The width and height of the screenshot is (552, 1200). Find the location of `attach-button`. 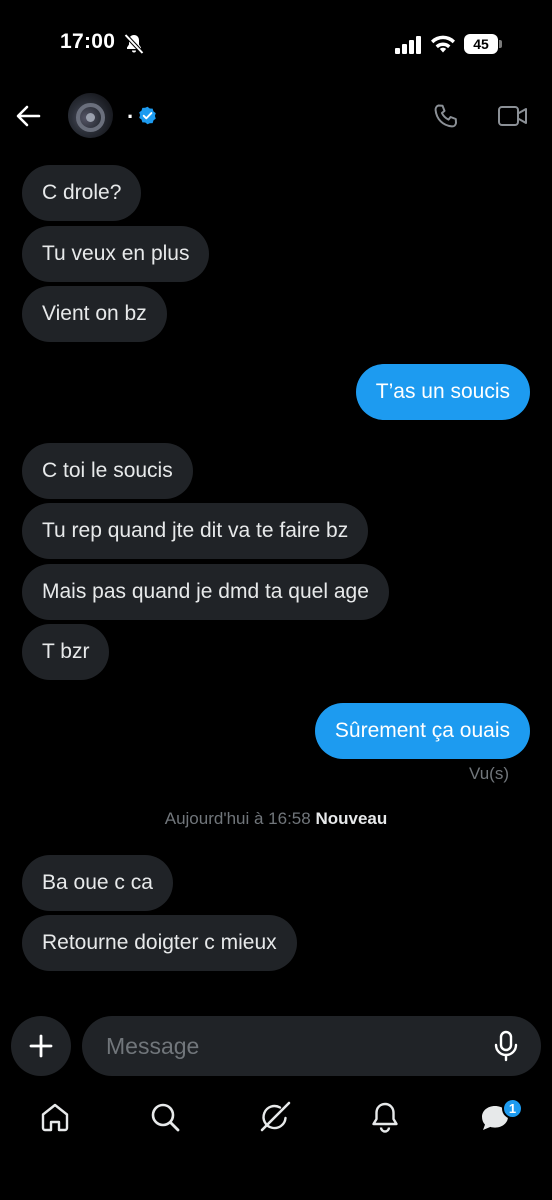

attach-button is located at coordinates (41, 1046).